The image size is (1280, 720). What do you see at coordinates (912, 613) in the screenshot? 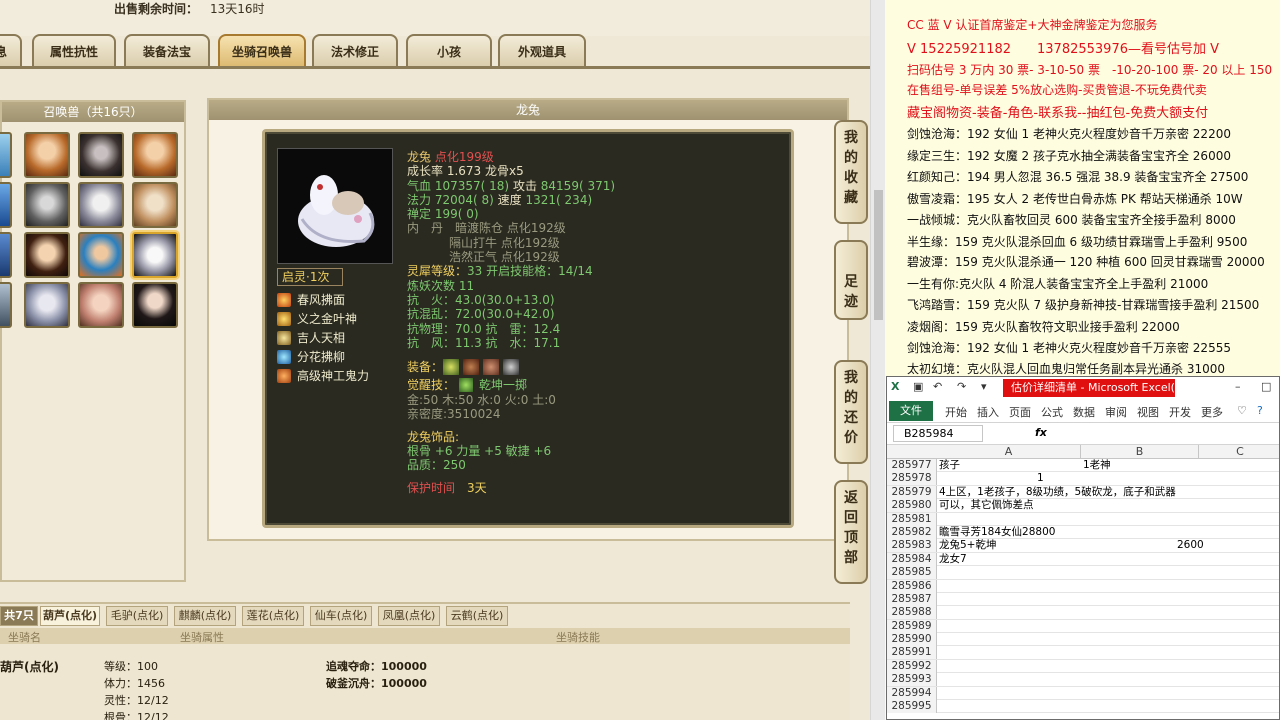
I see `row-number: 285988` at bounding box center [912, 613].